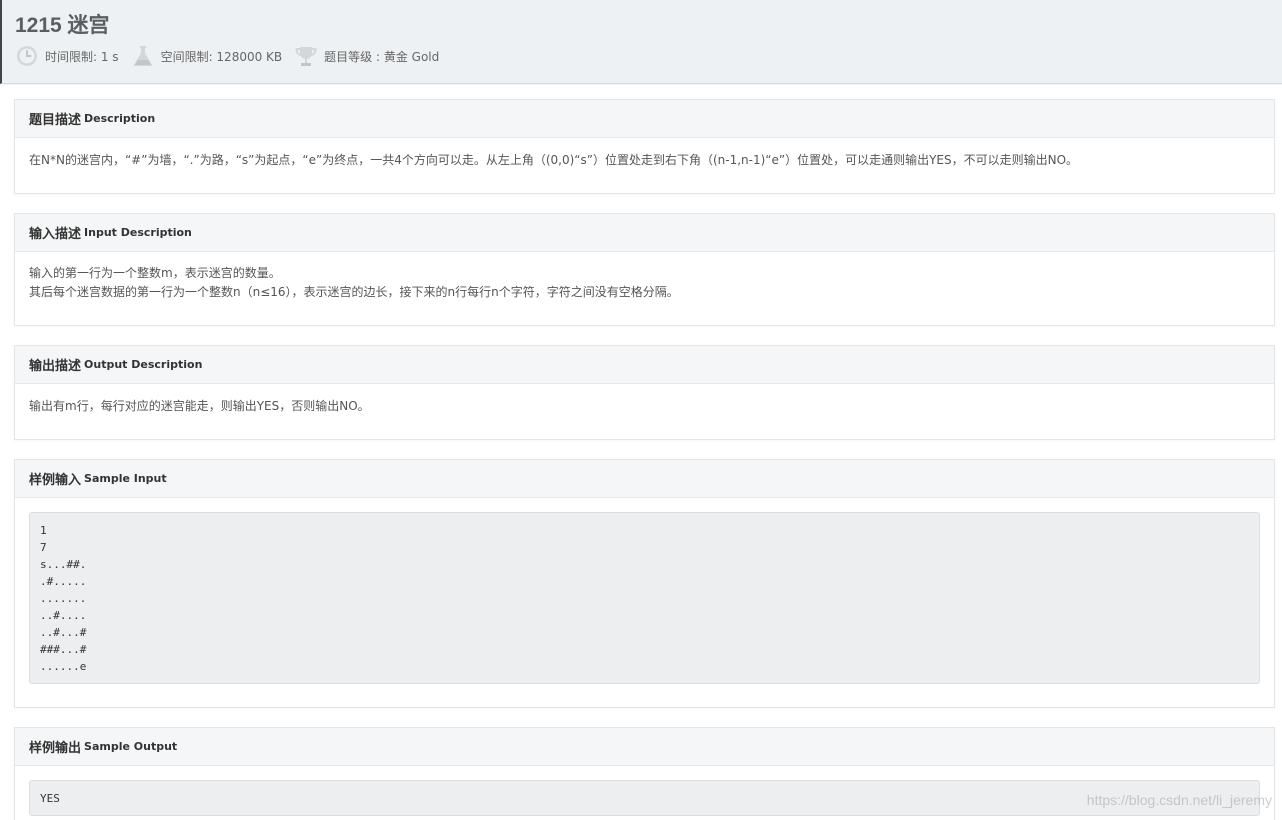 The width and height of the screenshot is (1282, 820). What do you see at coordinates (55, 366) in the screenshot?
I see `output-title-cn: 输出描述` at bounding box center [55, 366].